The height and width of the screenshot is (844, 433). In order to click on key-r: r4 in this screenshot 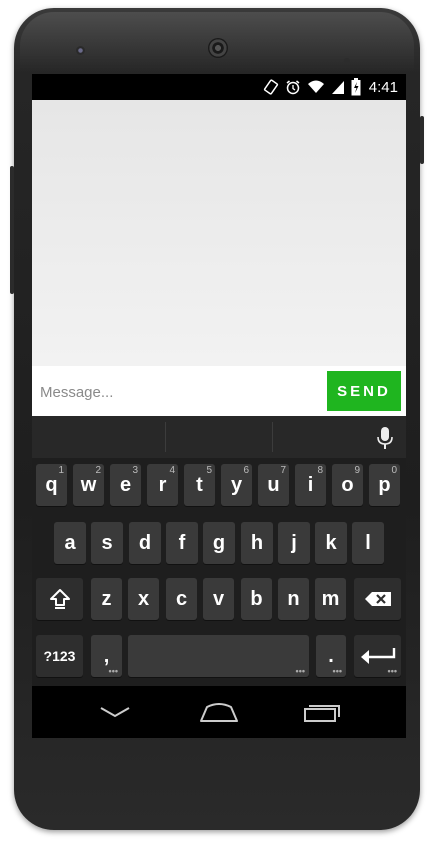, I will do `click(162, 485)`.